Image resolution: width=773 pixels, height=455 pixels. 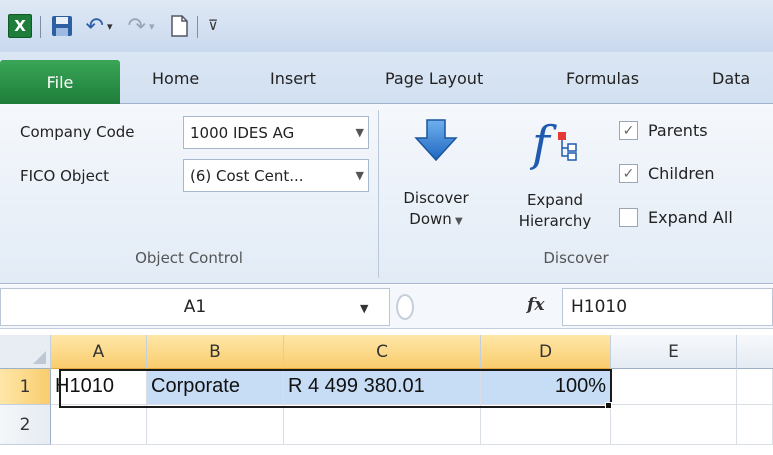 I want to click on parents-checkbox: ✓ Parents, so click(x=663, y=130).